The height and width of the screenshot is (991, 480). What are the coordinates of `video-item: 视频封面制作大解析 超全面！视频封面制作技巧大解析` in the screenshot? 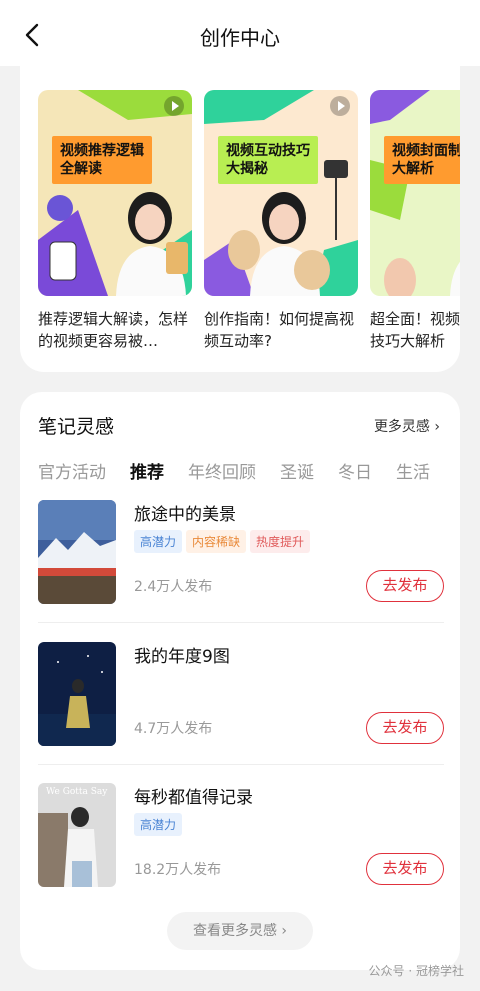 It's located at (415, 221).